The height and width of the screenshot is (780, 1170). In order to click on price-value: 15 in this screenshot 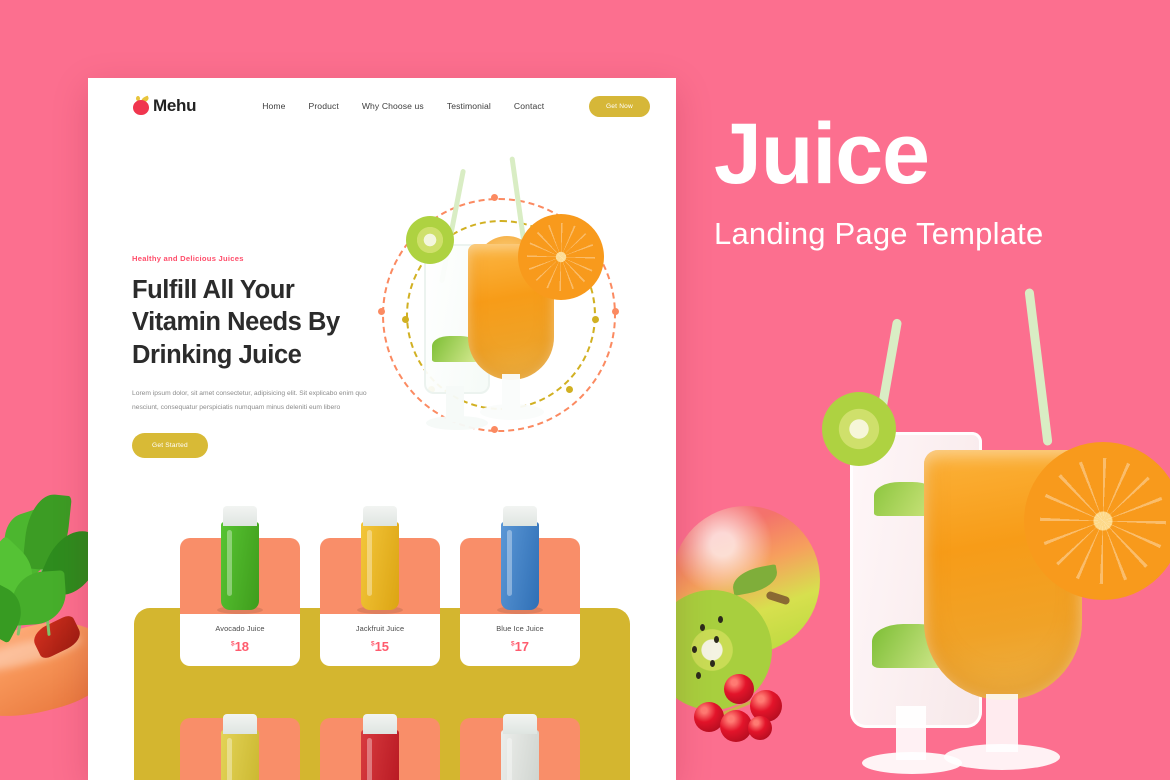, I will do `click(382, 646)`.